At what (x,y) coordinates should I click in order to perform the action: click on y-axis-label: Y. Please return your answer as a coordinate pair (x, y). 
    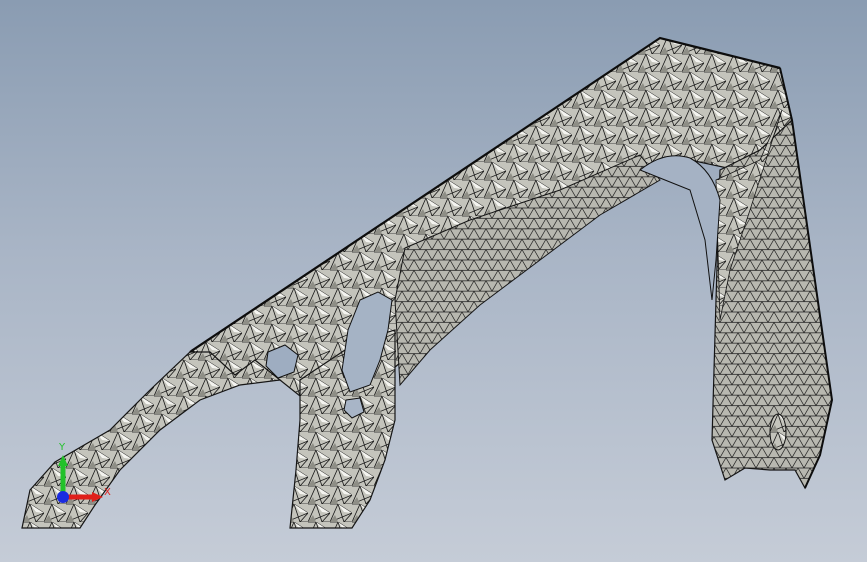
    Looking at the image, I should click on (62, 447).